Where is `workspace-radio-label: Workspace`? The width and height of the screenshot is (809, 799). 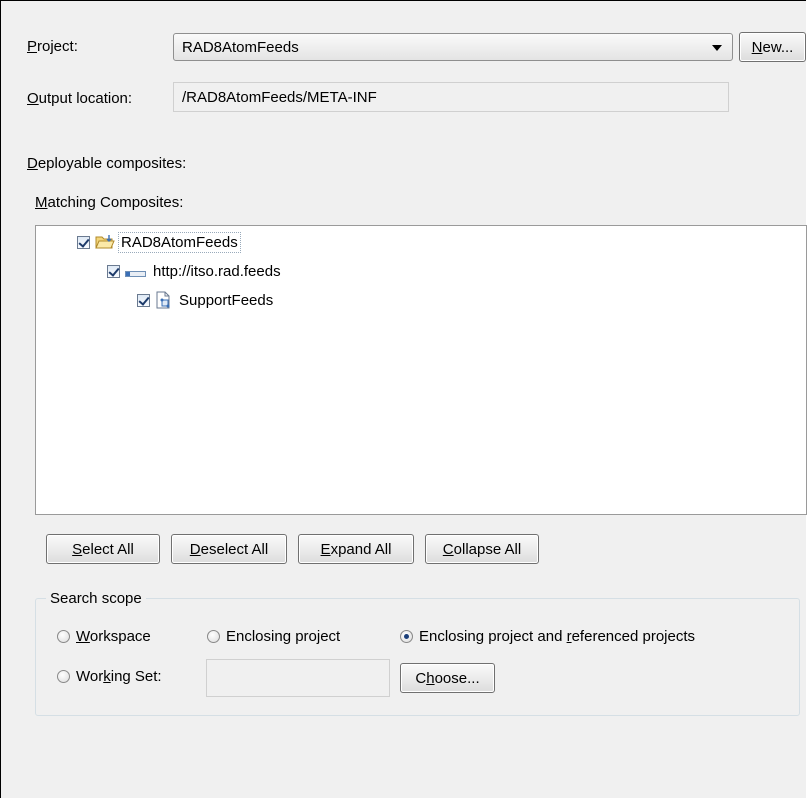
workspace-radio-label: Workspace is located at coordinates (113, 636).